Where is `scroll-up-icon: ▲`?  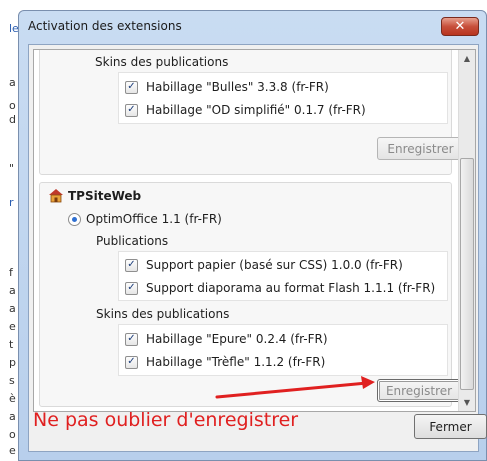
scroll-up-icon: ▲ is located at coordinates (467, 58).